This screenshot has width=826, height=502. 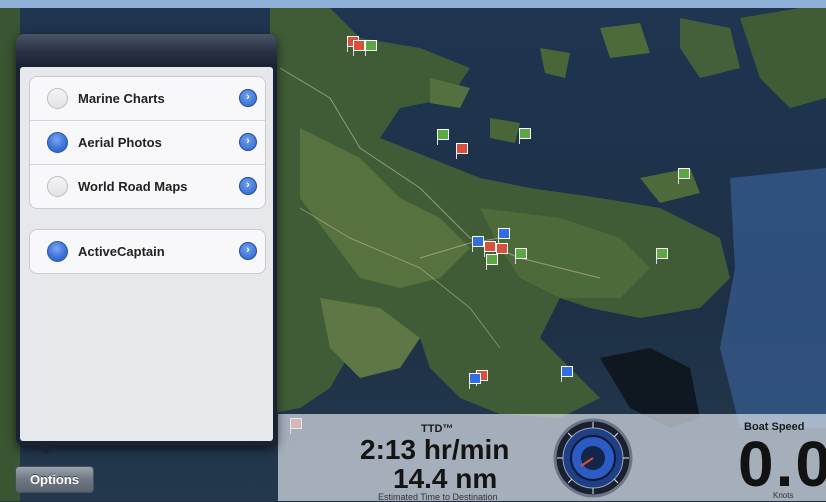 I want to click on layer-option-label: Marine Charts, so click(x=121, y=98).